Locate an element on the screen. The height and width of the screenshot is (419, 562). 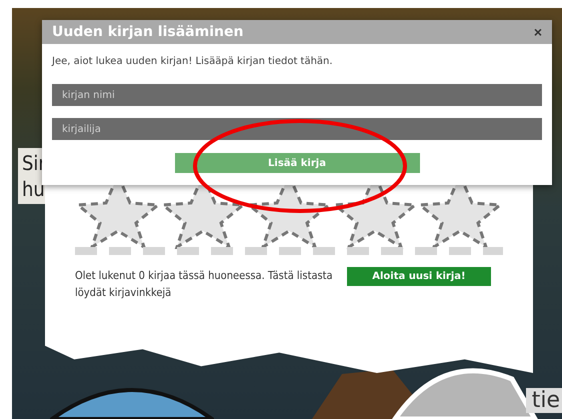
background-text: tie is located at coordinates (544, 400).